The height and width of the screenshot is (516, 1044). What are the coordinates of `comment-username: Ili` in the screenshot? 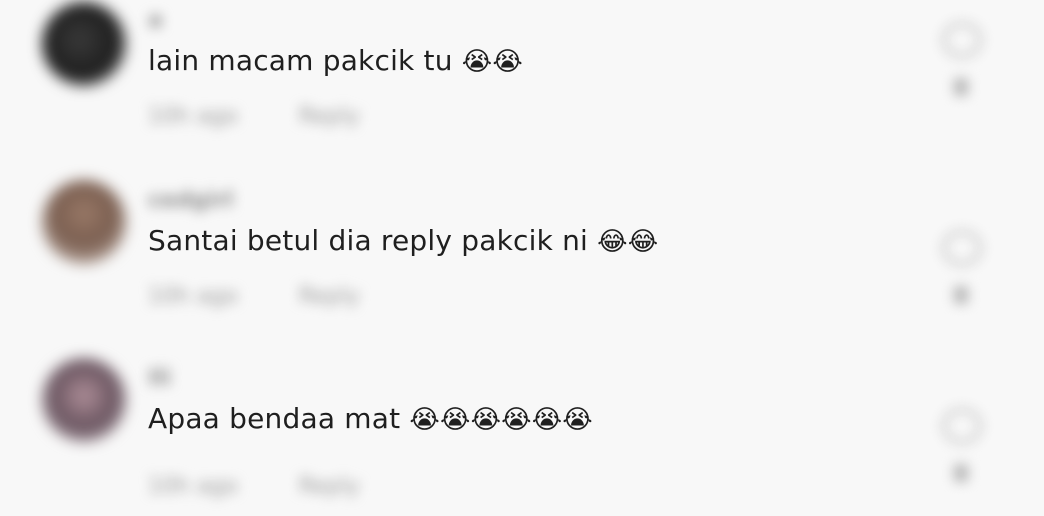 It's located at (159, 378).